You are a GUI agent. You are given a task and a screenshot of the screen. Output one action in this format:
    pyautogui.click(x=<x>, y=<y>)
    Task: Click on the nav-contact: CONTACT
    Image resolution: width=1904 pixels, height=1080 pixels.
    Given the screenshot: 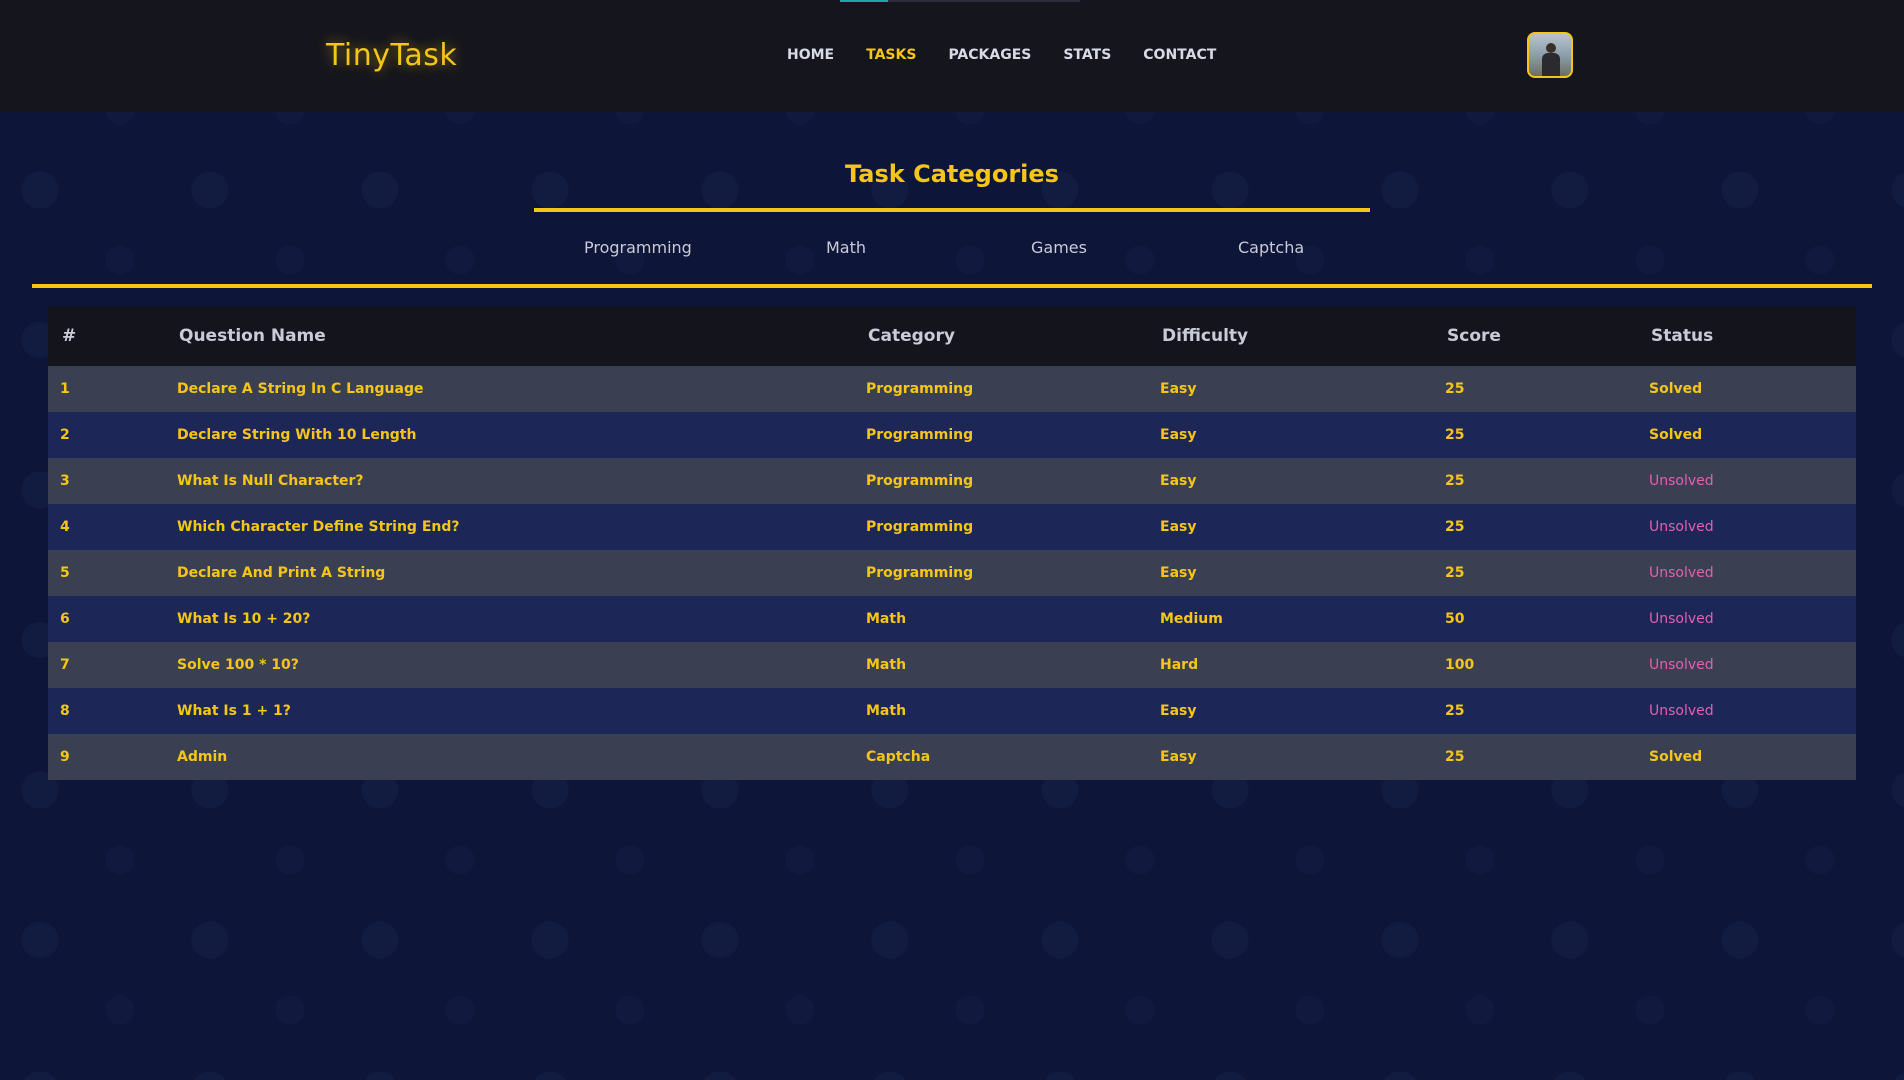 What is the action you would take?
    pyautogui.click(x=1179, y=55)
    